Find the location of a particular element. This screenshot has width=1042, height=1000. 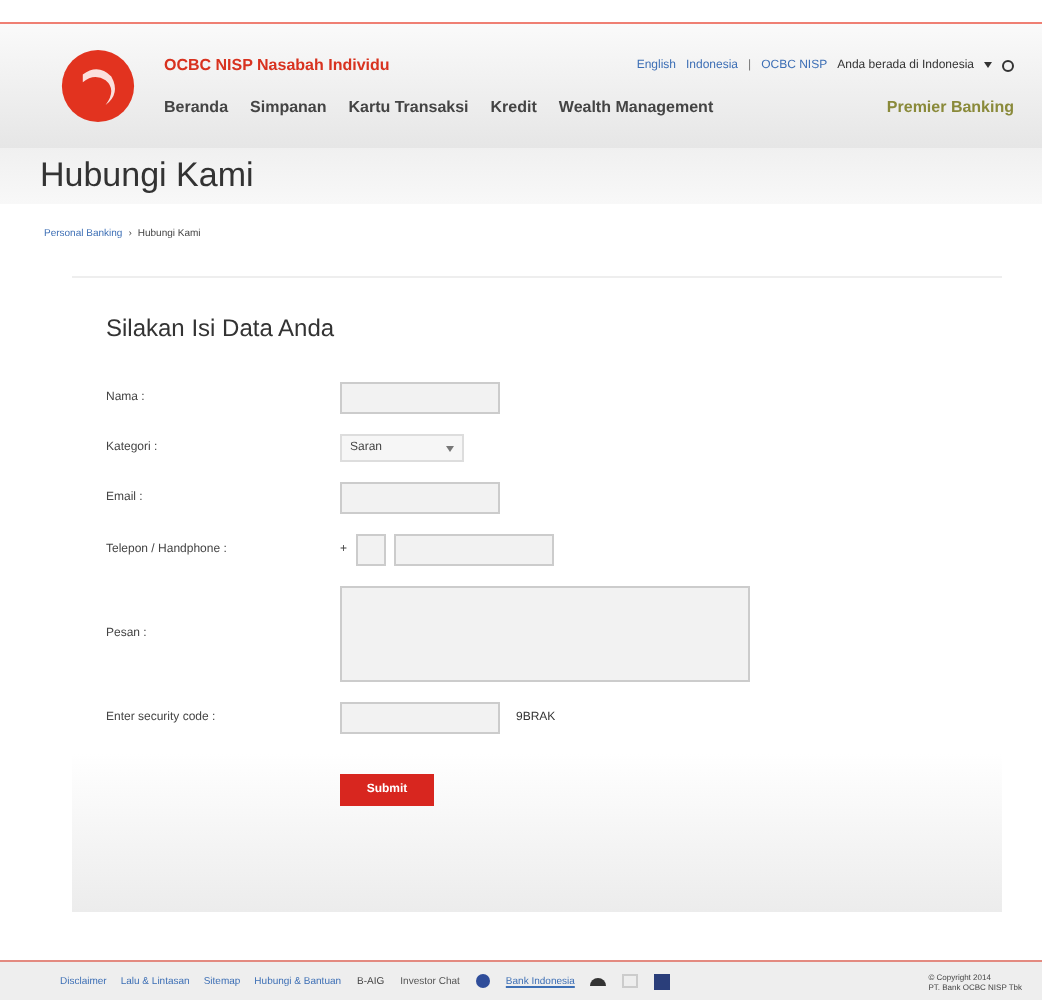

nav-item: Wealth Management is located at coordinates (636, 107).